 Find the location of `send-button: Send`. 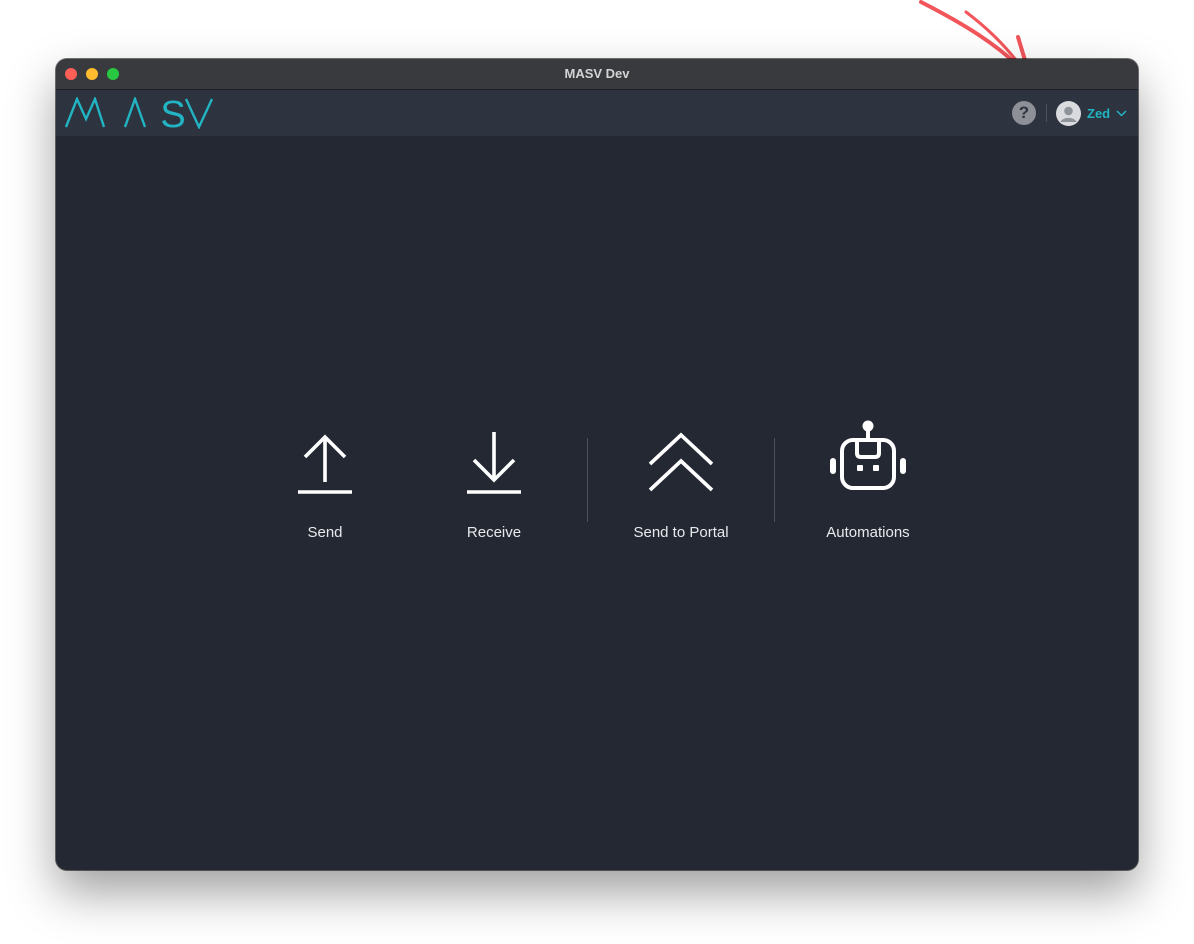

send-button: Send is located at coordinates (325, 490).